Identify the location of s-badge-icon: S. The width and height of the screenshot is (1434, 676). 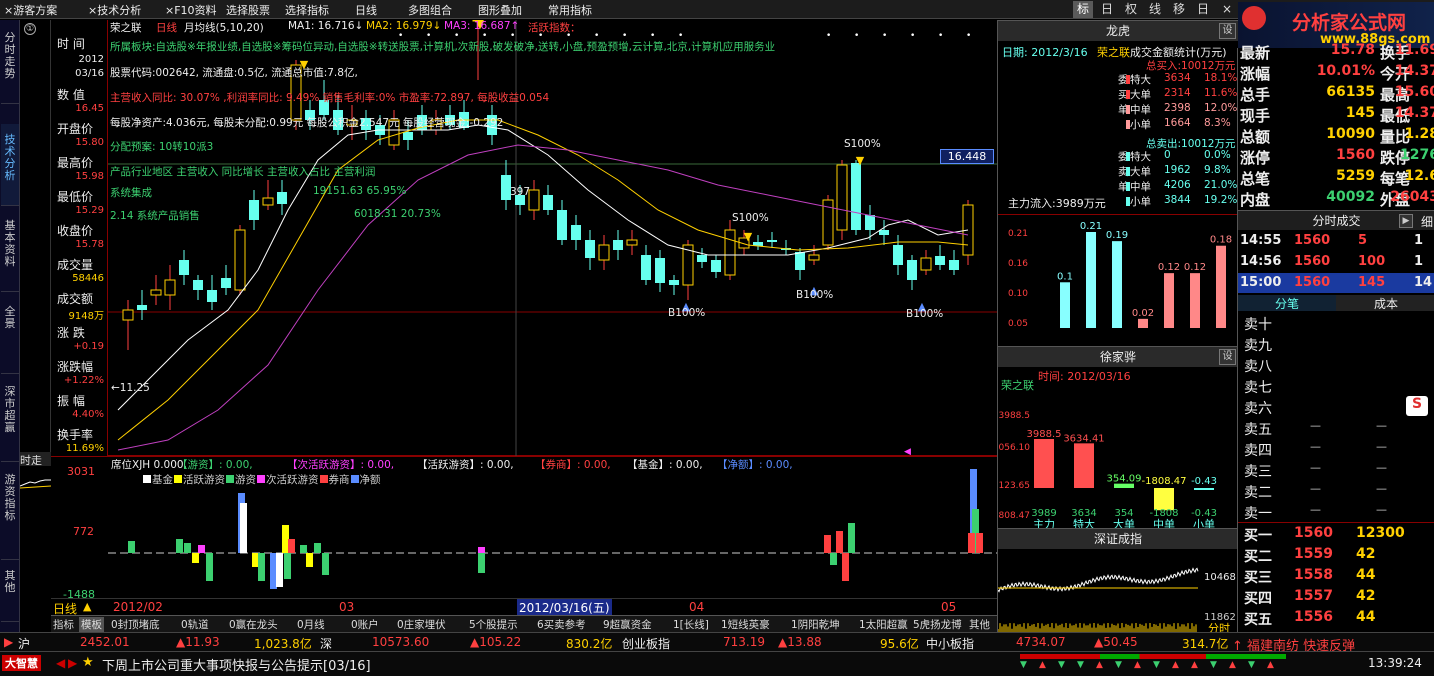
(1417, 406).